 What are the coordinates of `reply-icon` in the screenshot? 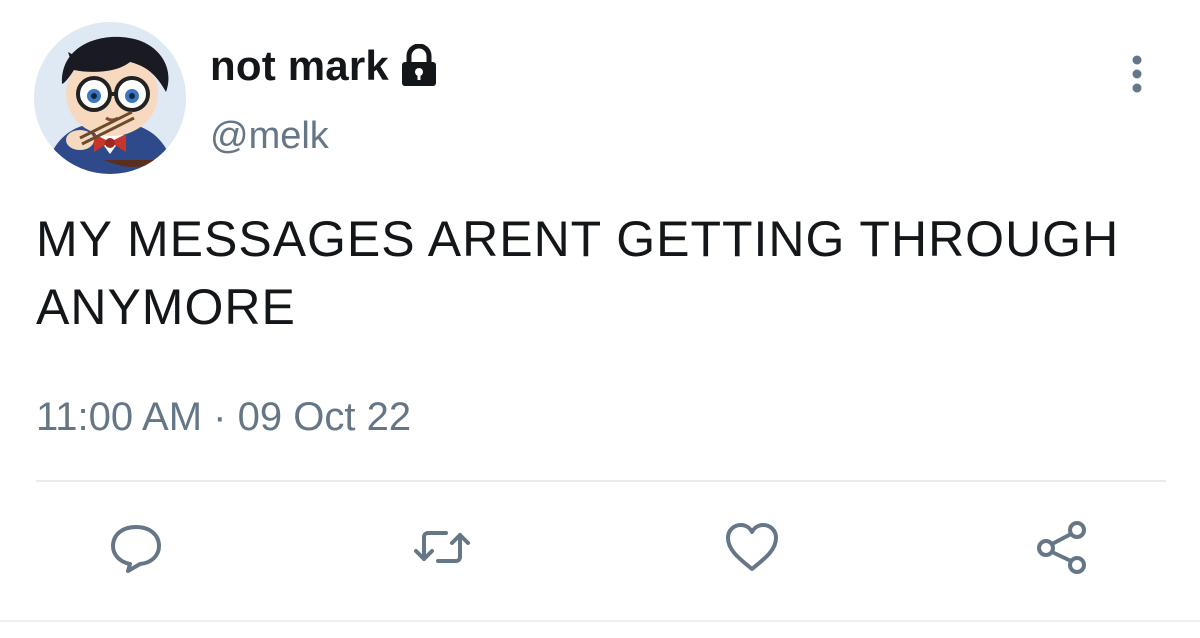 It's located at (136, 547).